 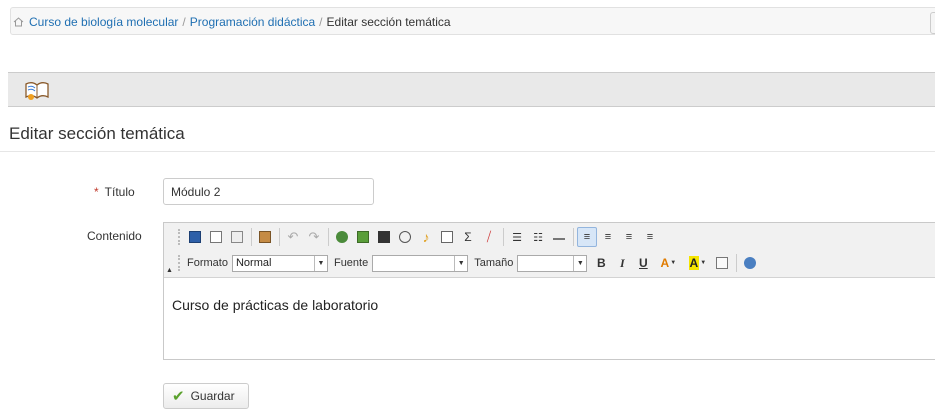 I want to click on remove-format-icon, so click(x=722, y=263).